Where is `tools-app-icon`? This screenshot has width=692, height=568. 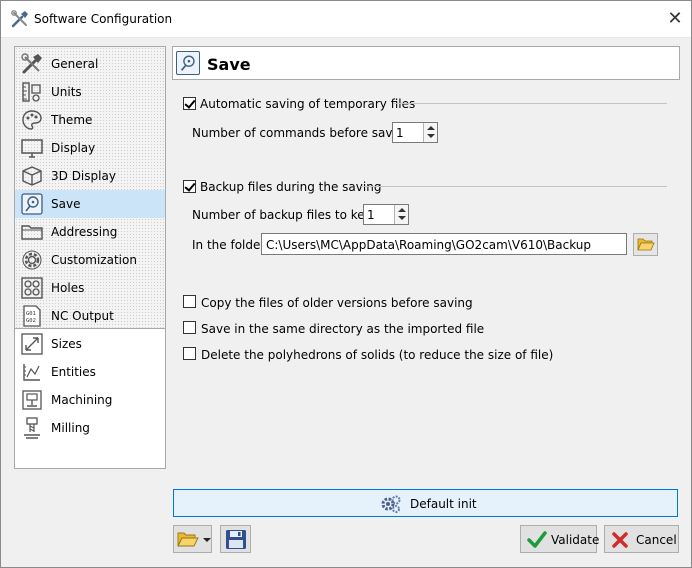 tools-app-icon is located at coordinates (19, 19).